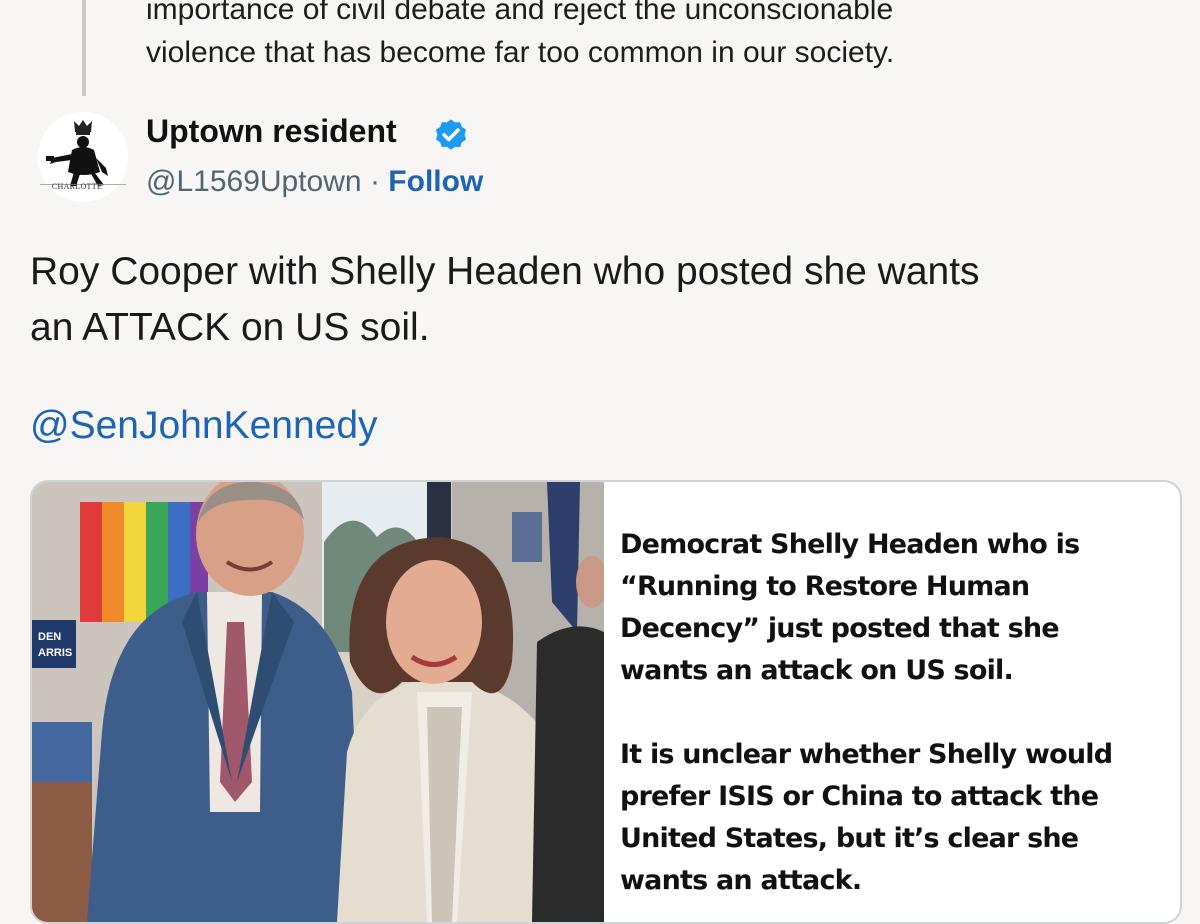  What do you see at coordinates (55, 653) in the screenshot?
I see `campaign-sign-text: ARRIS` at bounding box center [55, 653].